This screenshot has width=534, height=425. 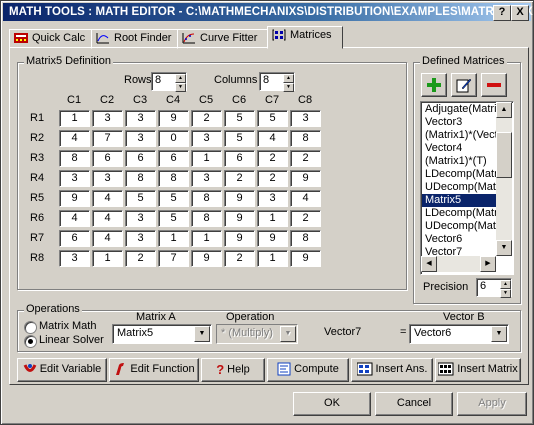 I want to click on edit-variable-button: Edit Variable, so click(x=62, y=370).